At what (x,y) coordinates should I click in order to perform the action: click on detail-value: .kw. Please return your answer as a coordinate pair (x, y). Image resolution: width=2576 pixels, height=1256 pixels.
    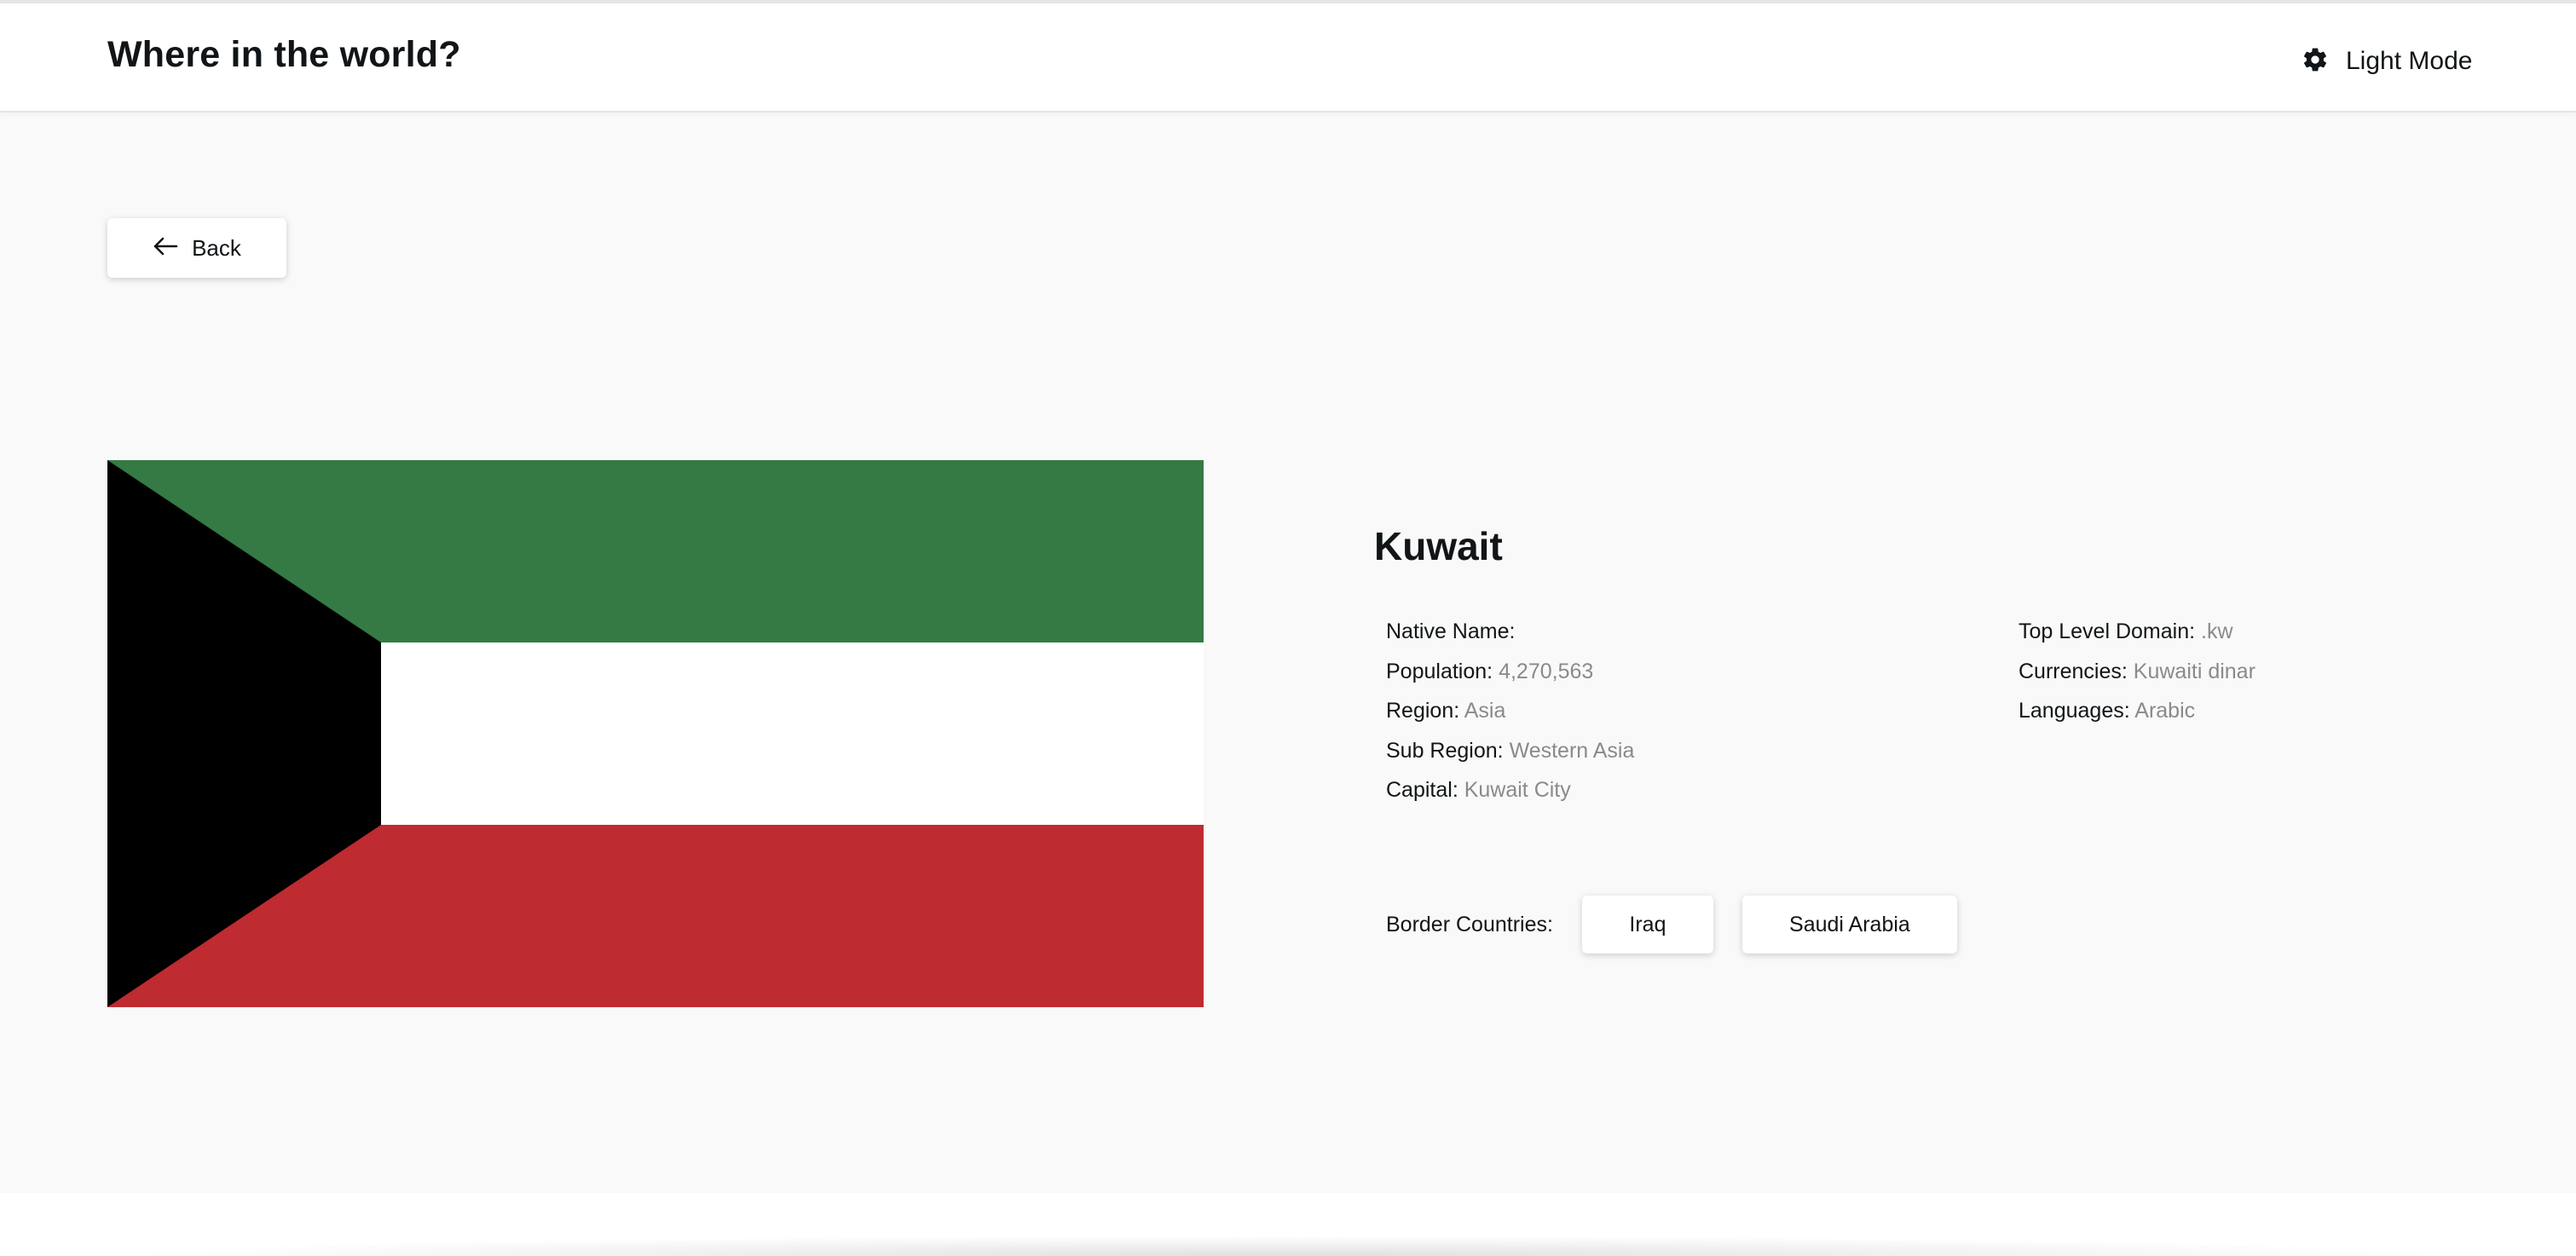
    Looking at the image, I should click on (2217, 631).